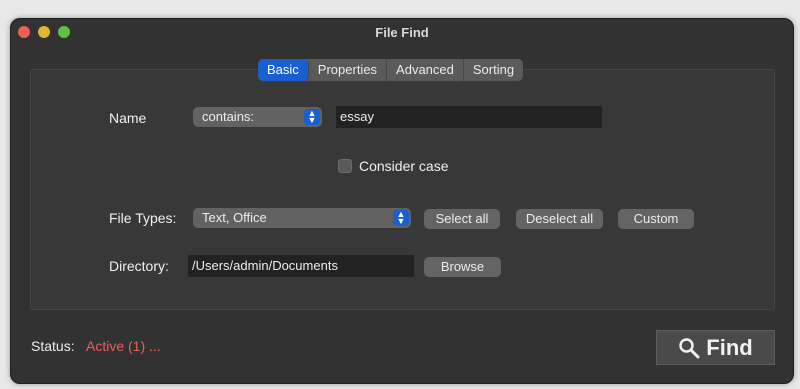 The image size is (800, 389). Describe the element at coordinates (139, 266) in the screenshot. I see `directory-label: Directory:` at that location.